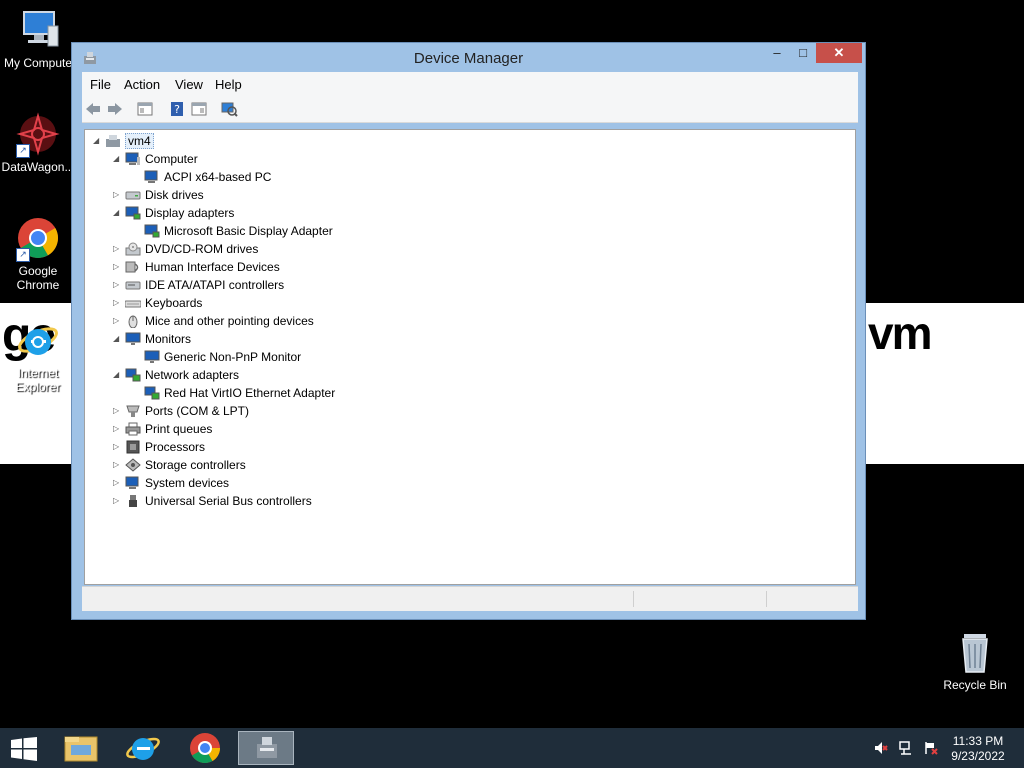 This screenshot has height=768, width=1024. Describe the element at coordinates (93, 109) in the screenshot. I see `back-arrow-icon` at that location.